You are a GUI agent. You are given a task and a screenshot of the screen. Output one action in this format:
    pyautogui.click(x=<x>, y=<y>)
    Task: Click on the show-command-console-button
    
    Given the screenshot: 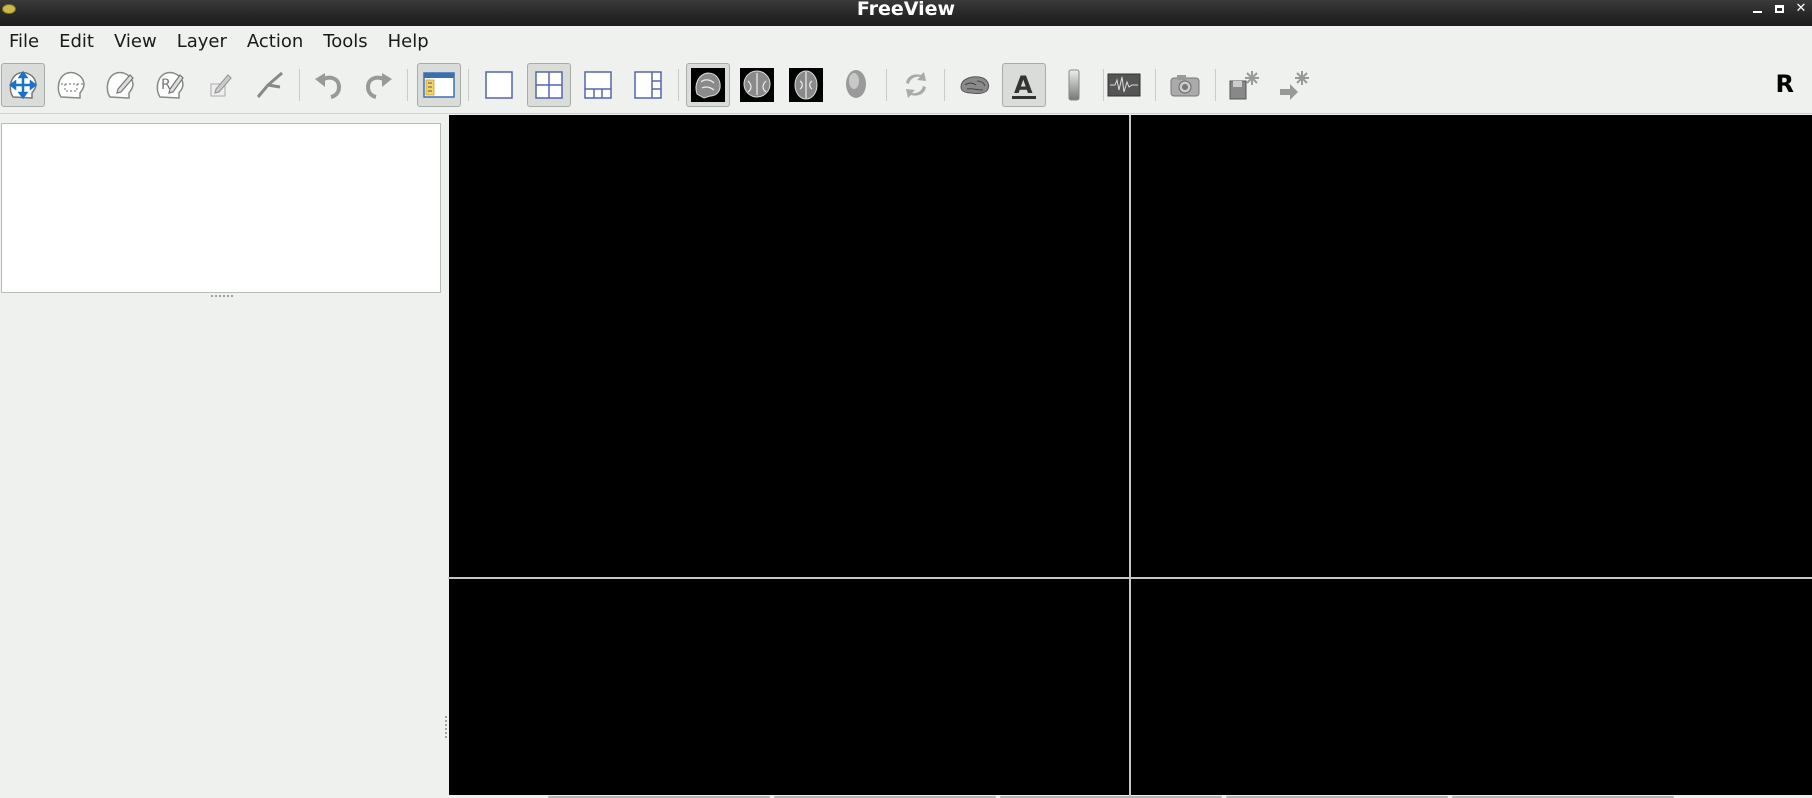 What is the action you would take?
    pyautogui.click(x=1124, y=85)
    